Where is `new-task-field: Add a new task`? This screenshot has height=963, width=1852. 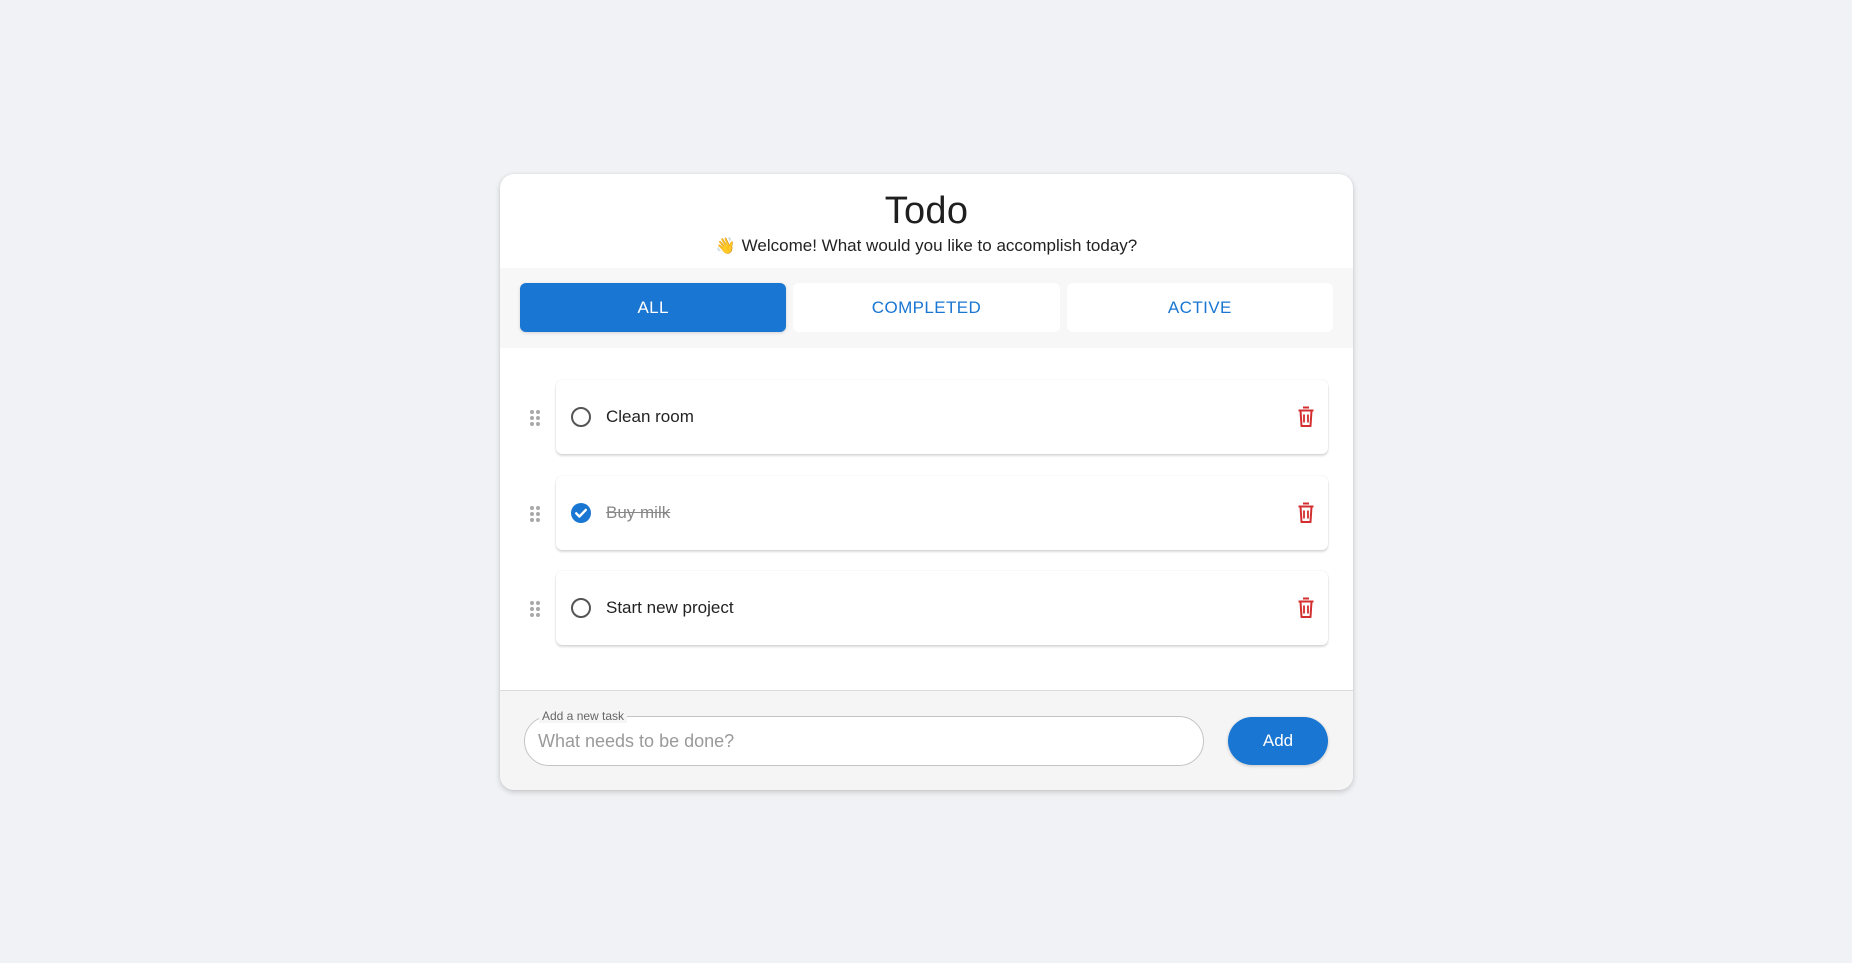
new-task-field: Add a new task is located at coordinates (864, 737).